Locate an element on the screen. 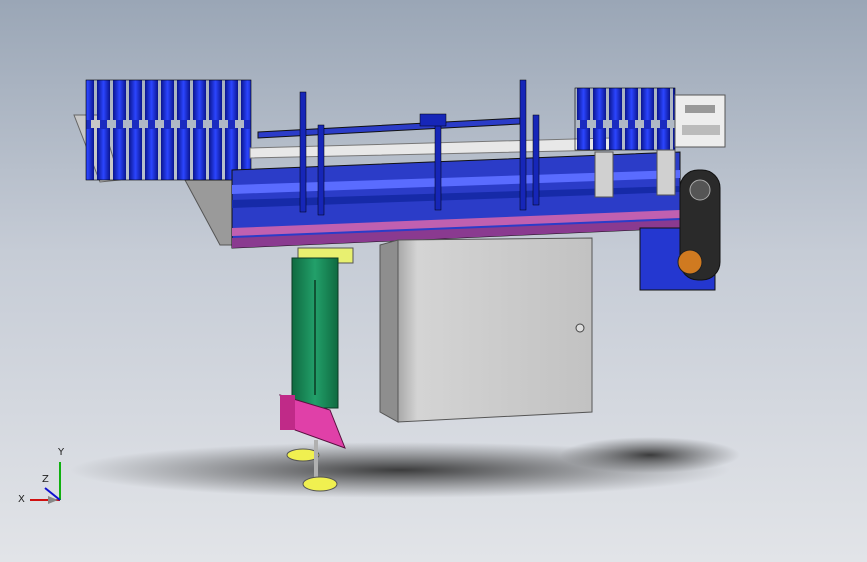 This screenshot has width=867, height=562. cabinet-lock-icon is located at coordinates (580, 328).